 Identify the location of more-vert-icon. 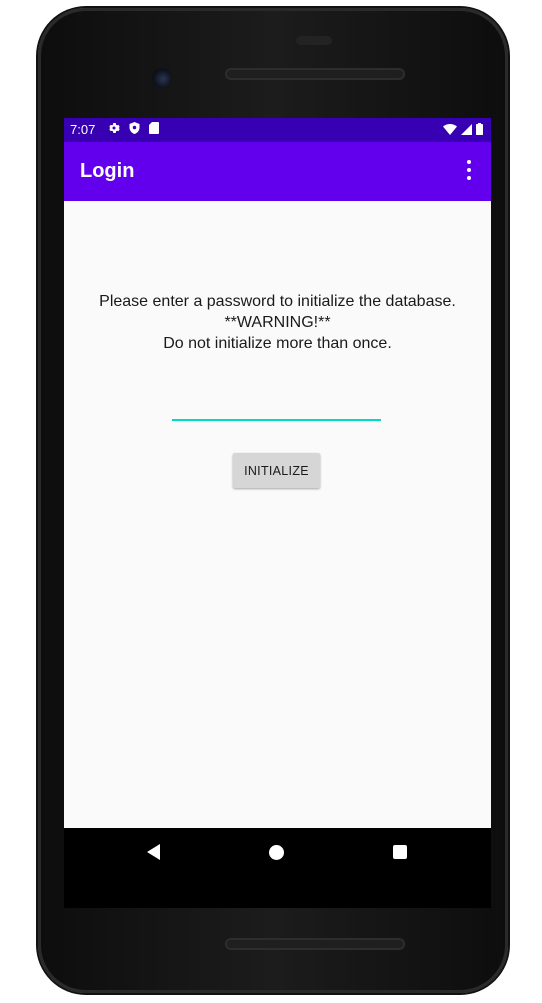
(469, 170).